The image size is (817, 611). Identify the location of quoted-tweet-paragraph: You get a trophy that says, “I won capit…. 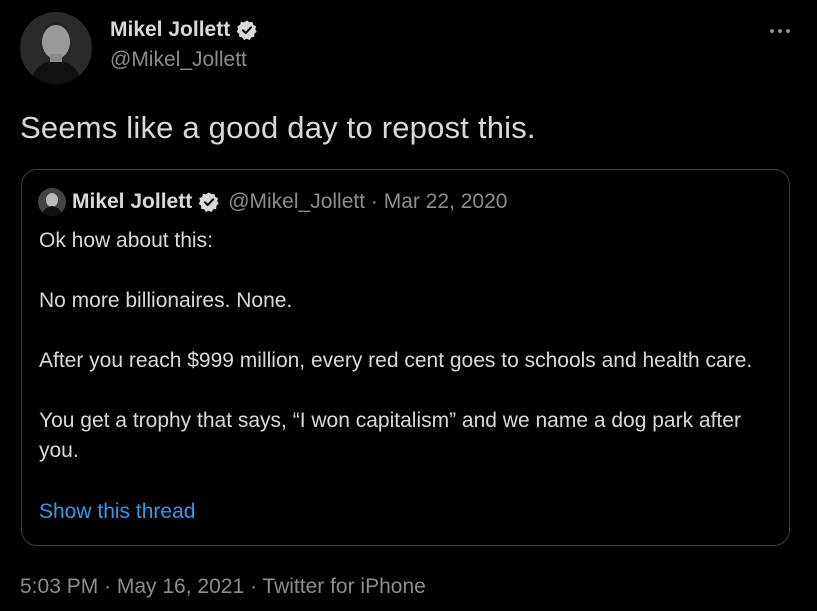
(390, 435).